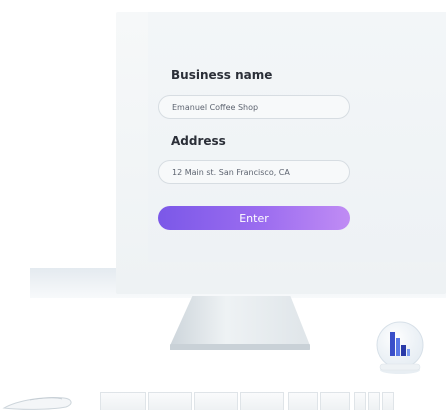  What do you see at coordinates (254, 172) in the screenshot?
I see `address-field: 12 Main st. San Francisco, CA` at bounding box center [254, 172].